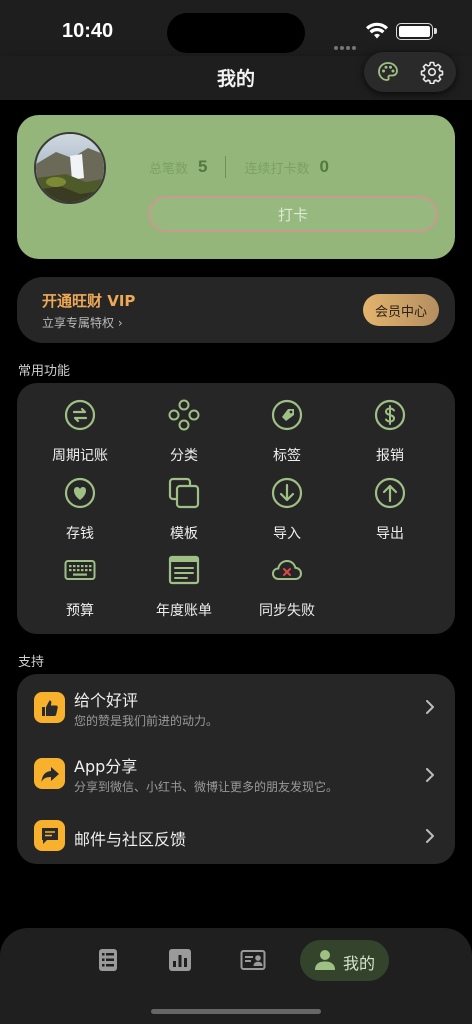 This screenshot has width=472, height=1024. I want to click on func-label: 预算, so click(80, 611).